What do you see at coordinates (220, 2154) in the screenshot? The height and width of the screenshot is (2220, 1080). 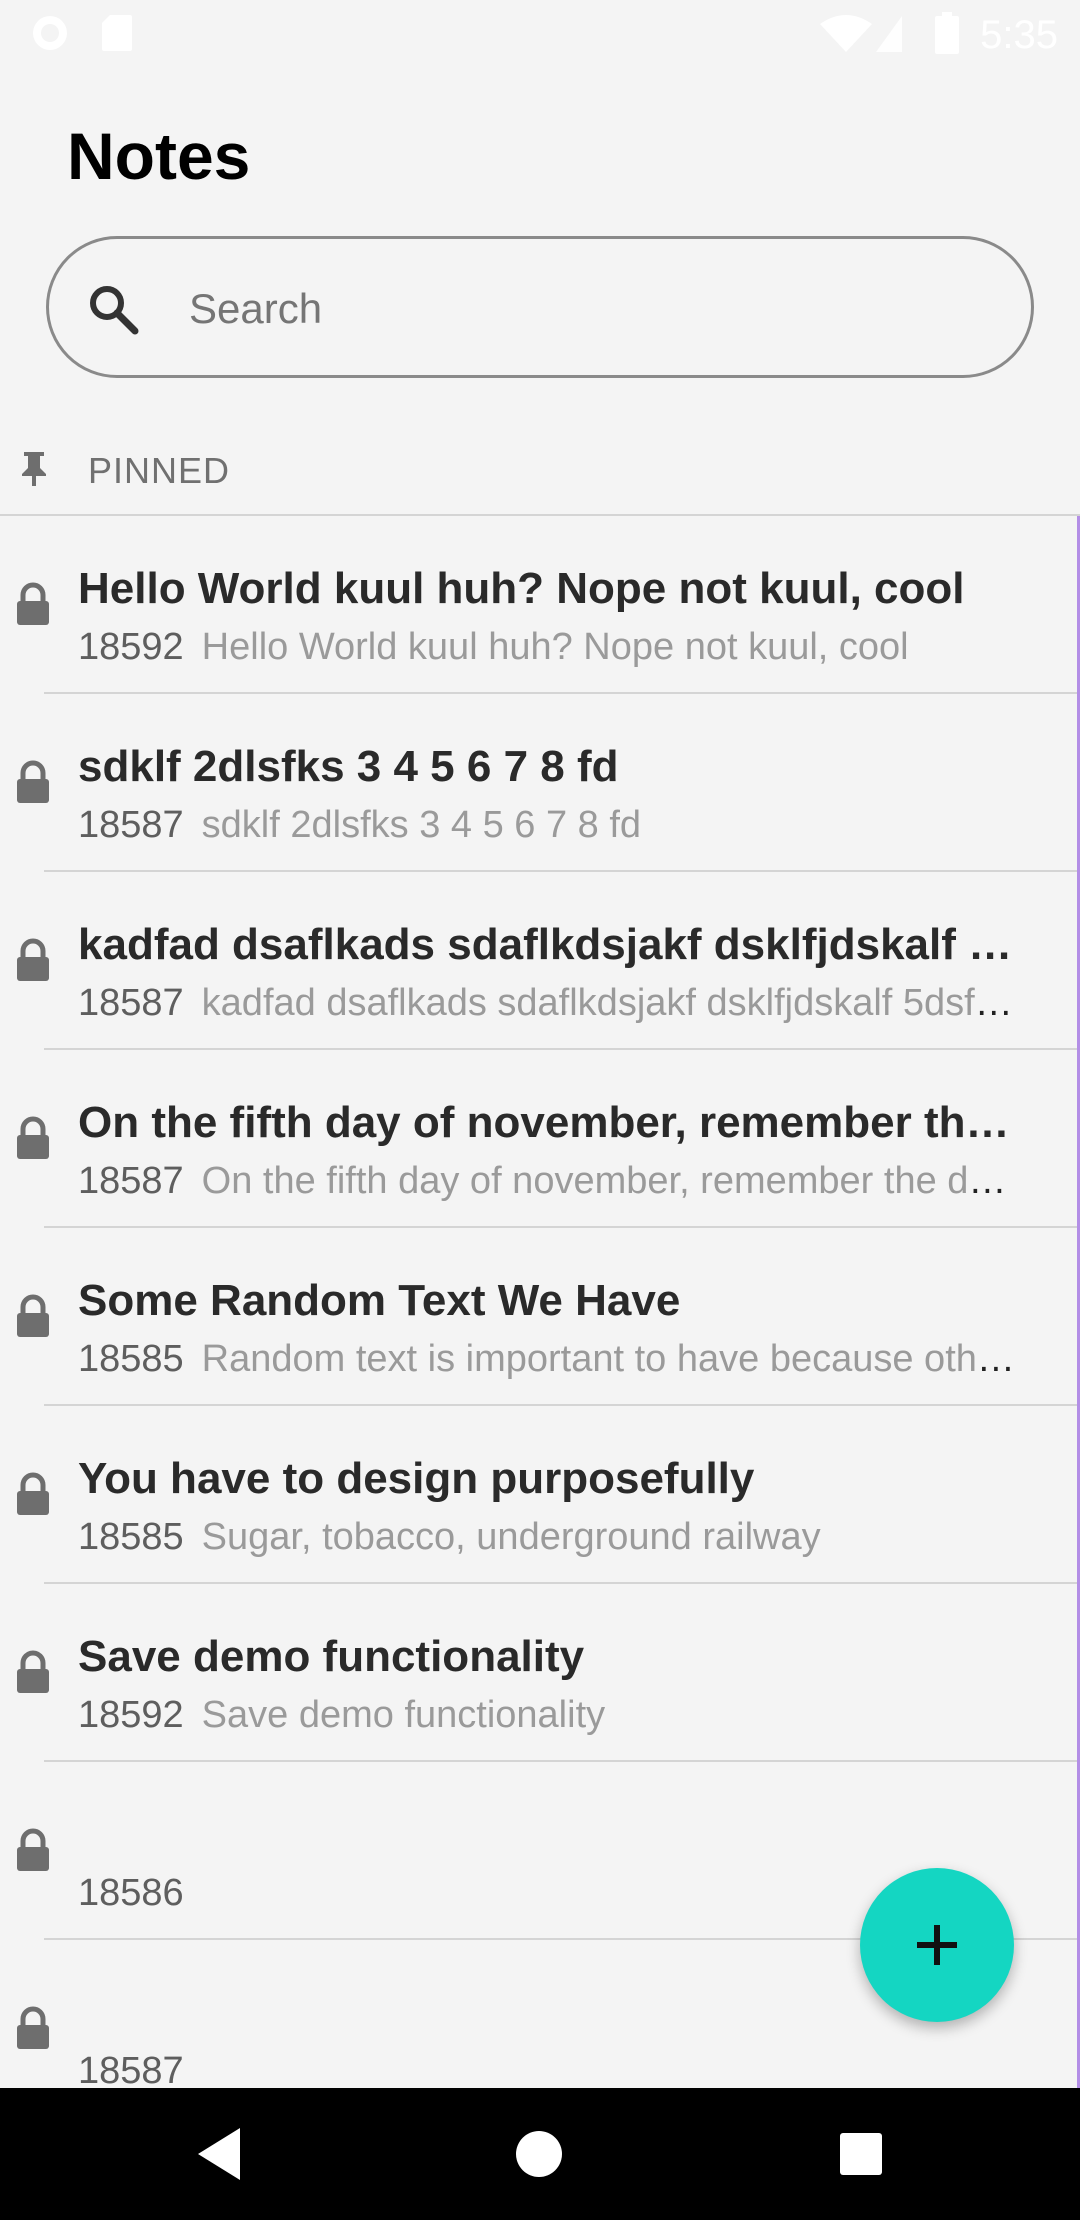 I see `back-icon` at bounding box center [220, 2154].